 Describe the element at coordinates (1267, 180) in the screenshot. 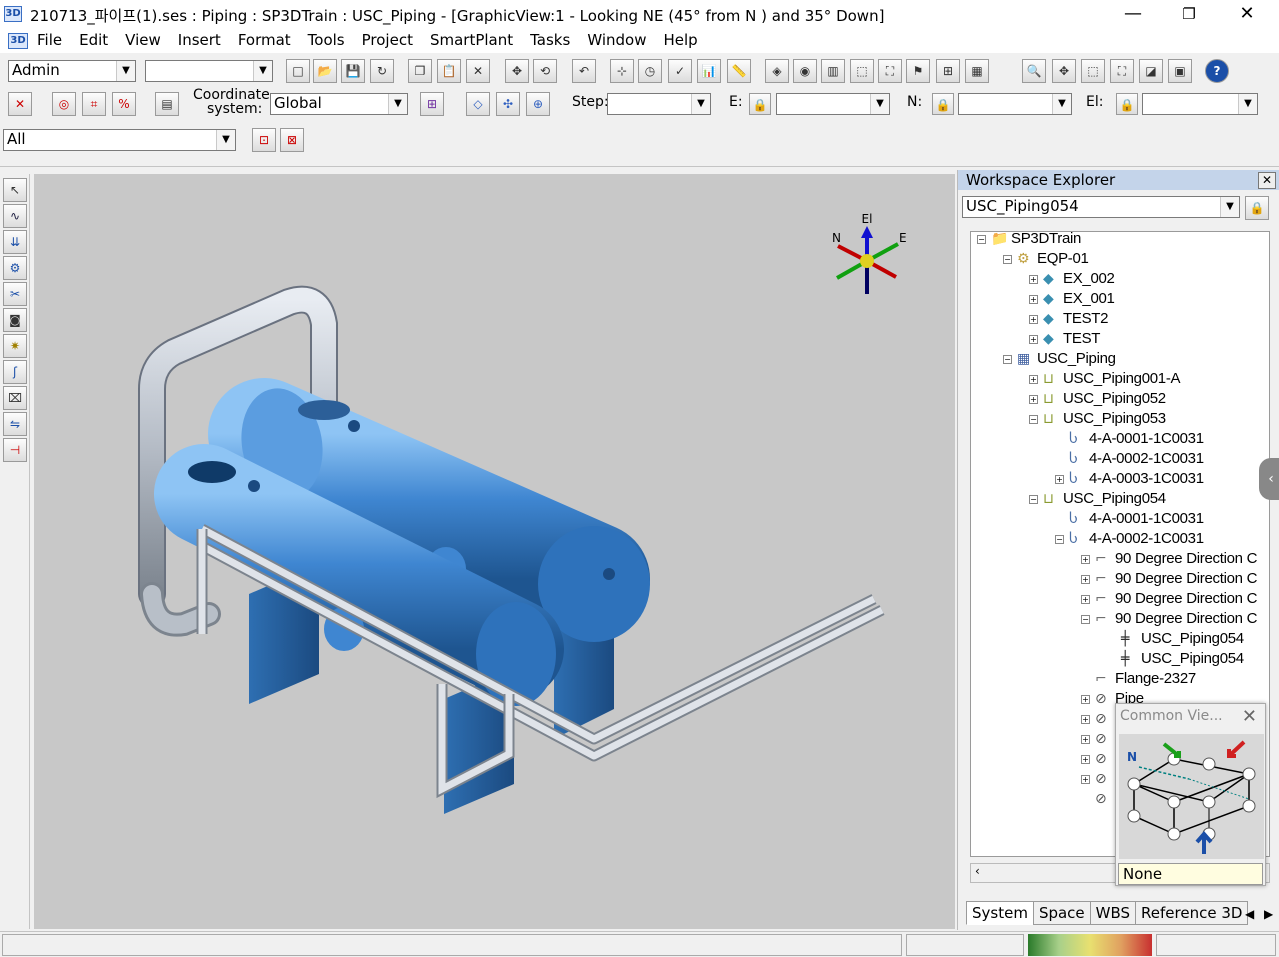

I see `workspace-explorer-close-icon: ✕` at that location.